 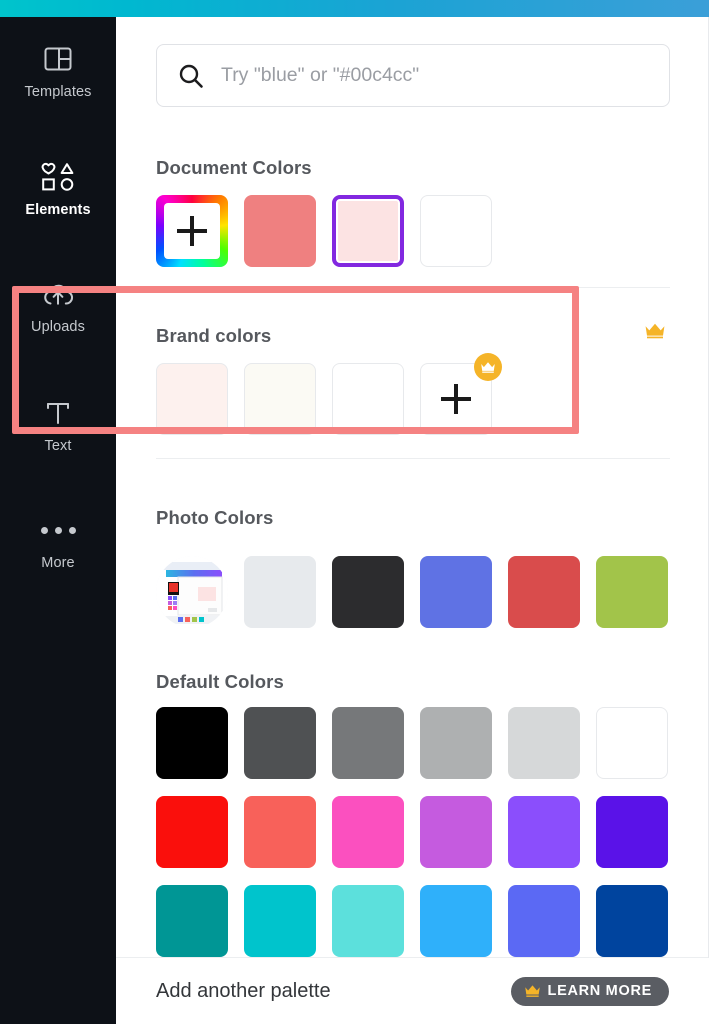 What do you see at coordinates (599, 991) in the screenshot?
I see `learn-more-label: LEARN MORE` at bounding box center [599, 991].